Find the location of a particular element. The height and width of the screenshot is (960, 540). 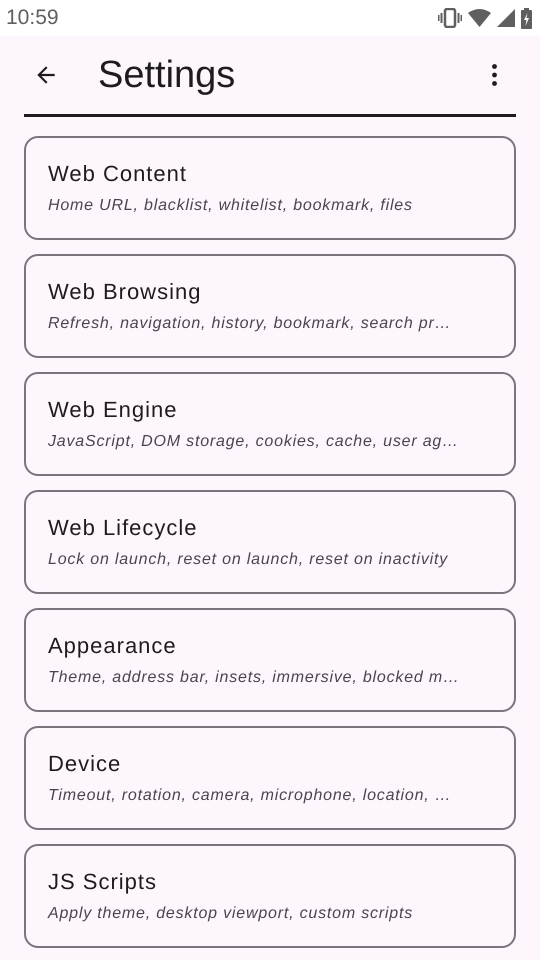

settings-category: Web Lifecycle Lock on launch, reset on launch, reset on inactivity is located at coordinates (270, 542).